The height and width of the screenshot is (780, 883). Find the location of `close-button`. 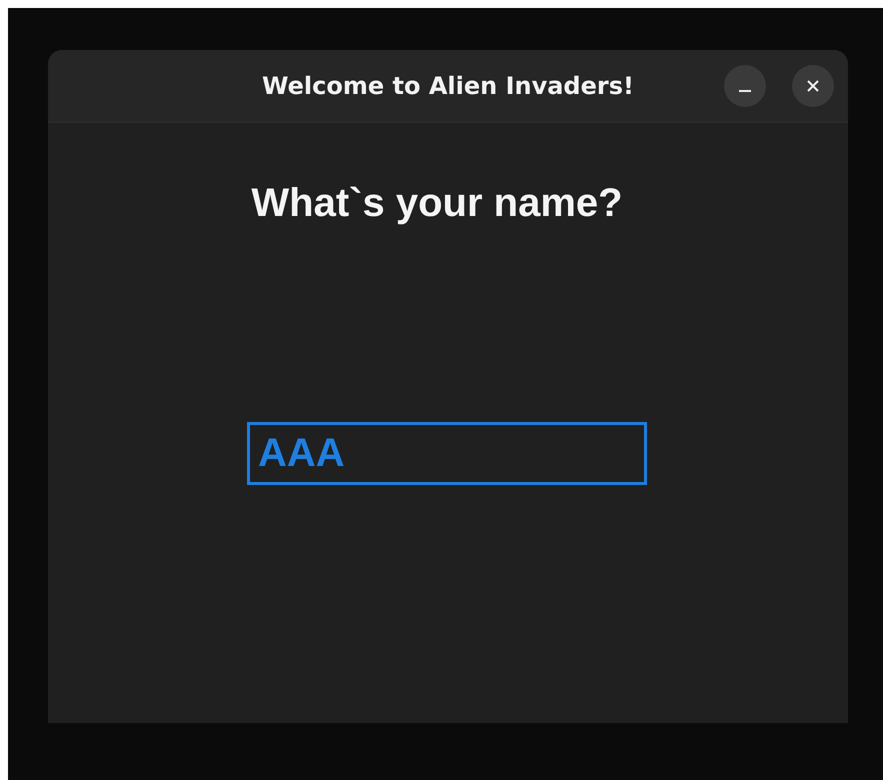

close-button is located at coordinates (813, 86).